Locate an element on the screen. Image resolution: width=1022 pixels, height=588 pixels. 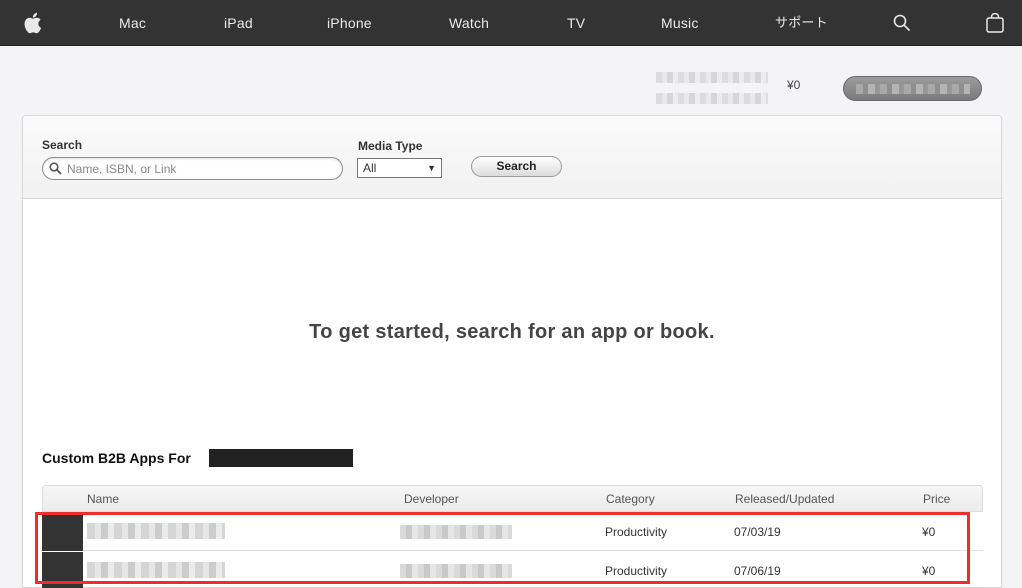
search-icon is located at coordinates (902, 23).